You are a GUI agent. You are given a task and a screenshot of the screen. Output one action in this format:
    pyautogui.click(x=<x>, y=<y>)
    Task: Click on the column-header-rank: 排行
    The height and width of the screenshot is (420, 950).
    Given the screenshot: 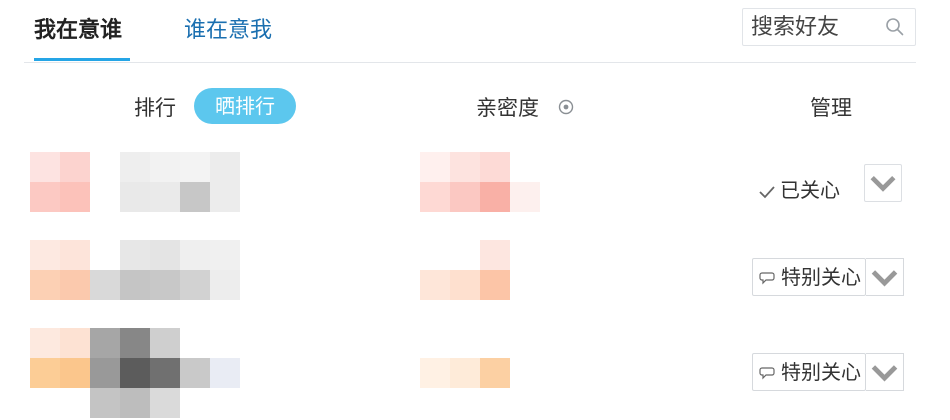 What is the action you would take?
    pyautogui.click(x=155, y=108)
    